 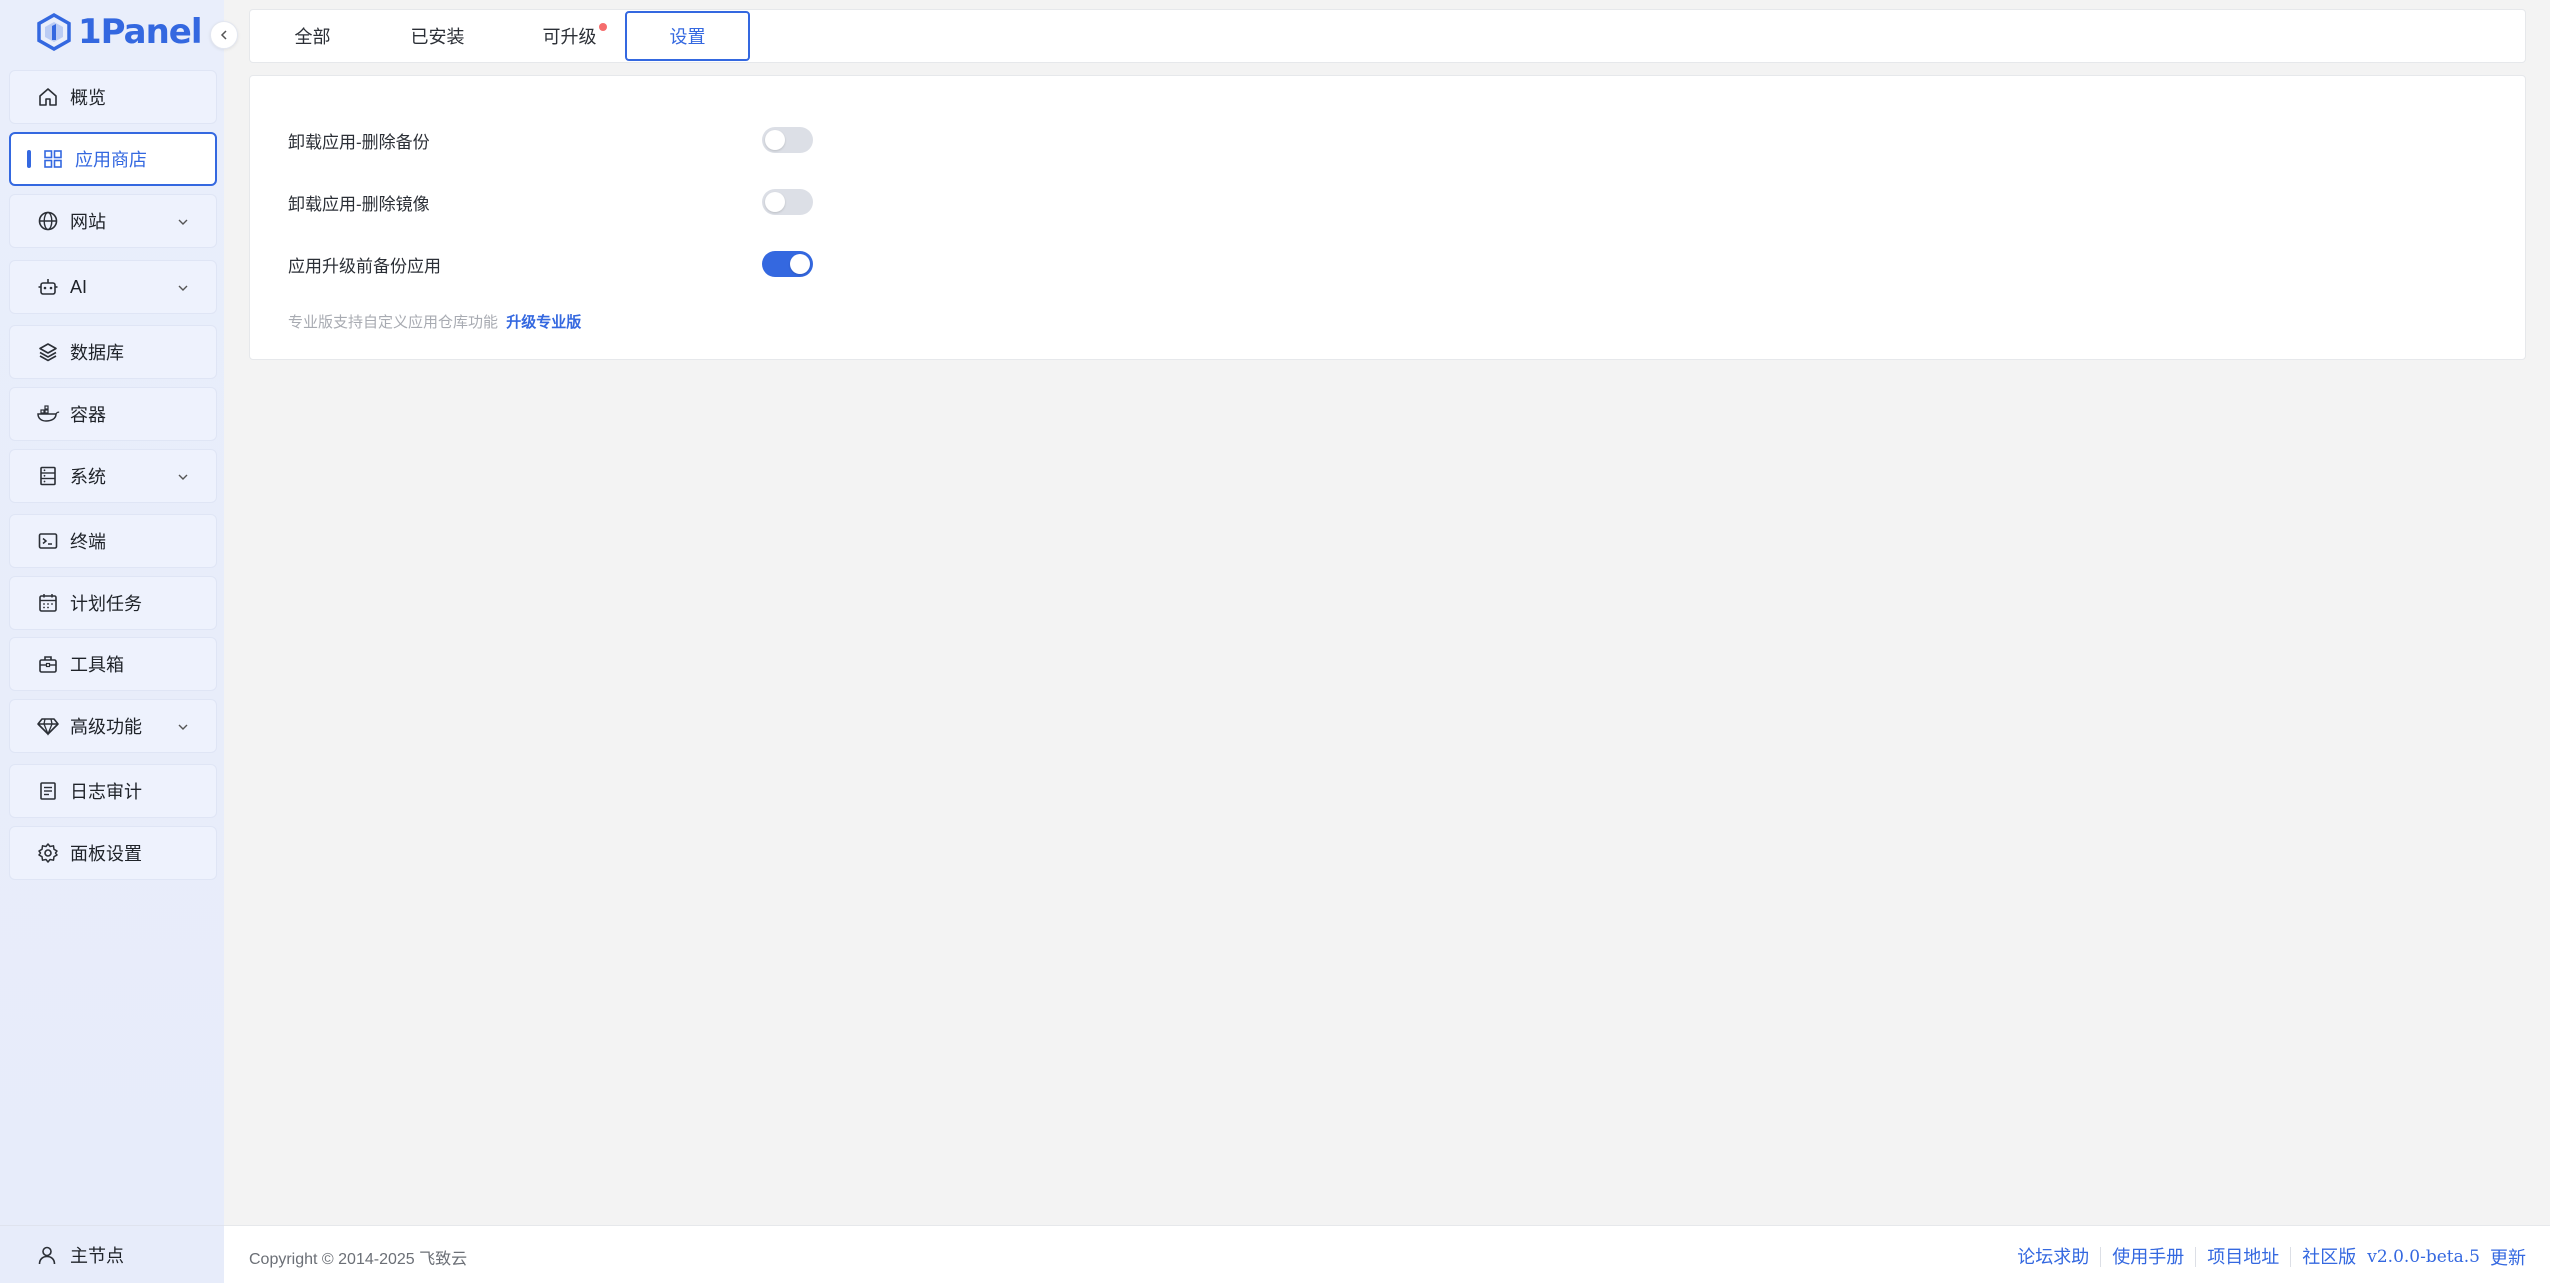 I want to click on toolbox-icon, so click(x=48, y=664).